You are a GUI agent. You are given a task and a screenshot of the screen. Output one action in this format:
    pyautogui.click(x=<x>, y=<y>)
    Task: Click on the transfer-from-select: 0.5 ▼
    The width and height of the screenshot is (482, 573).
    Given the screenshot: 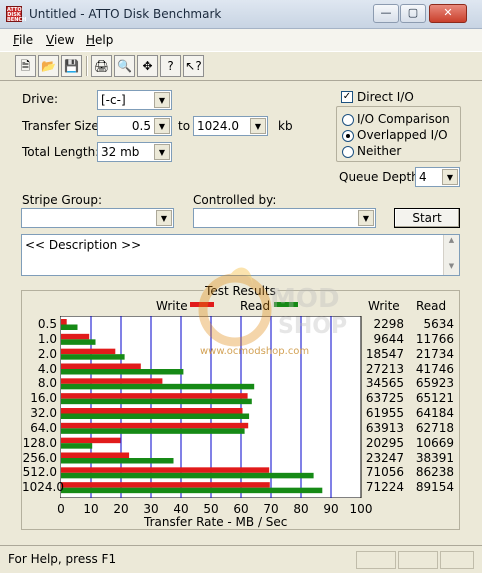 What is the action you would take?
    pyautogui.click(x=134, y=126)
    